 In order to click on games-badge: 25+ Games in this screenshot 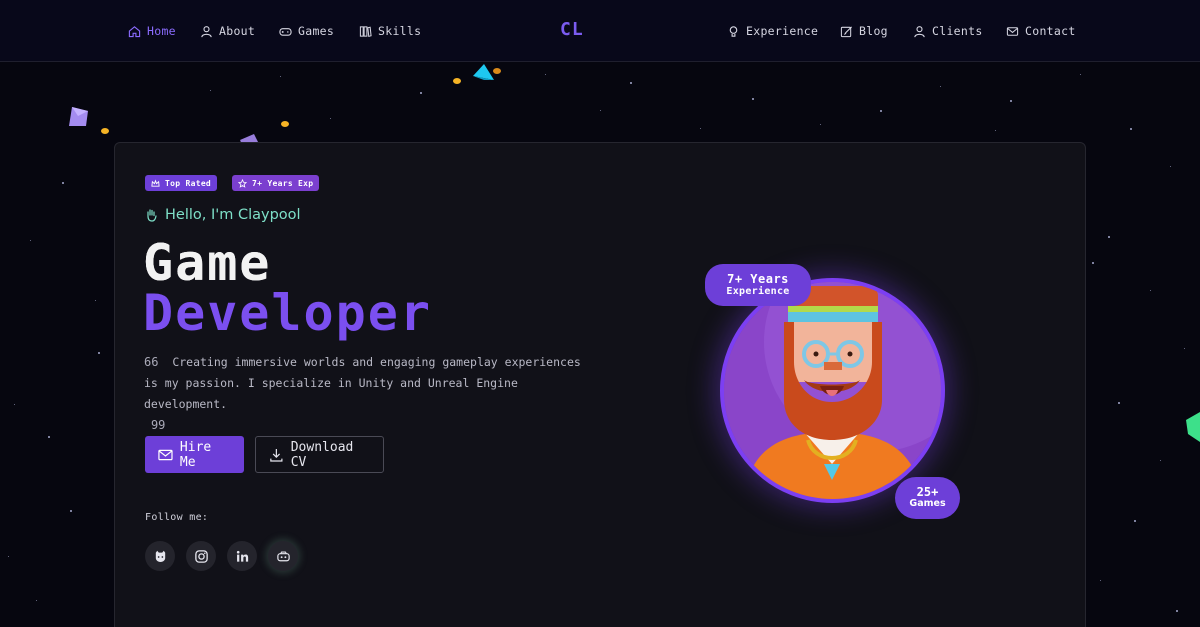, I will do `click(927, 498)`.